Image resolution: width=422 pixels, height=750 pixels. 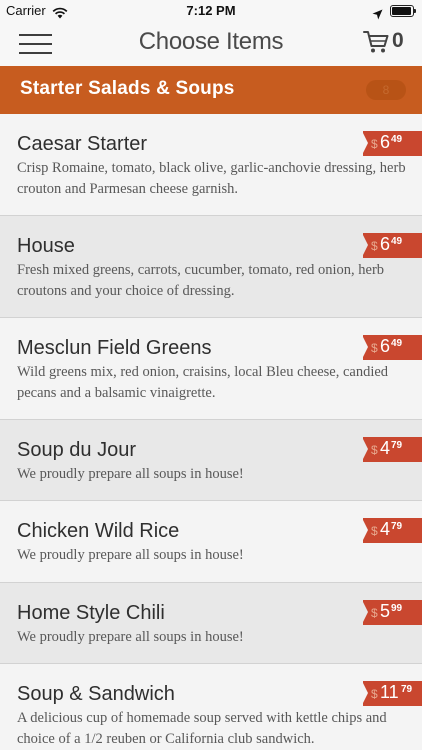 I want to click on price-dollars: 11, so click(x=389, y=692).